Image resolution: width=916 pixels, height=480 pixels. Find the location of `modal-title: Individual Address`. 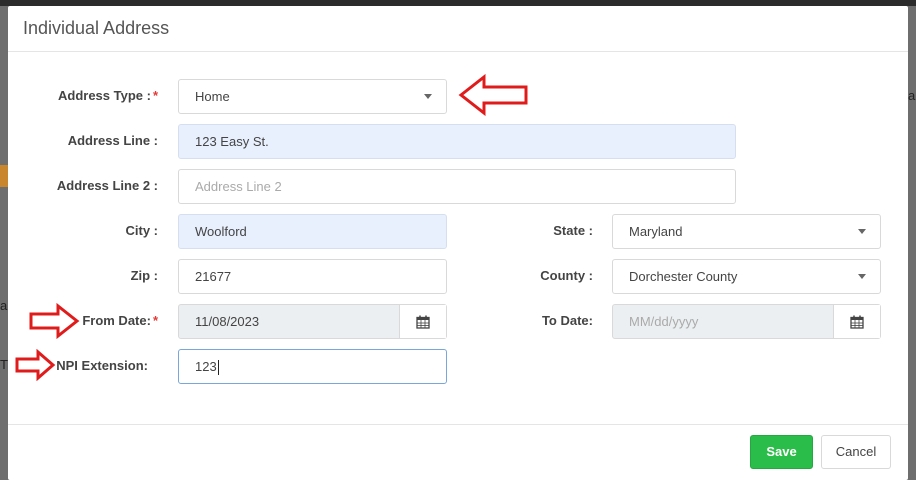

modal-title: Individual Address is located at coordinates (96, 28).